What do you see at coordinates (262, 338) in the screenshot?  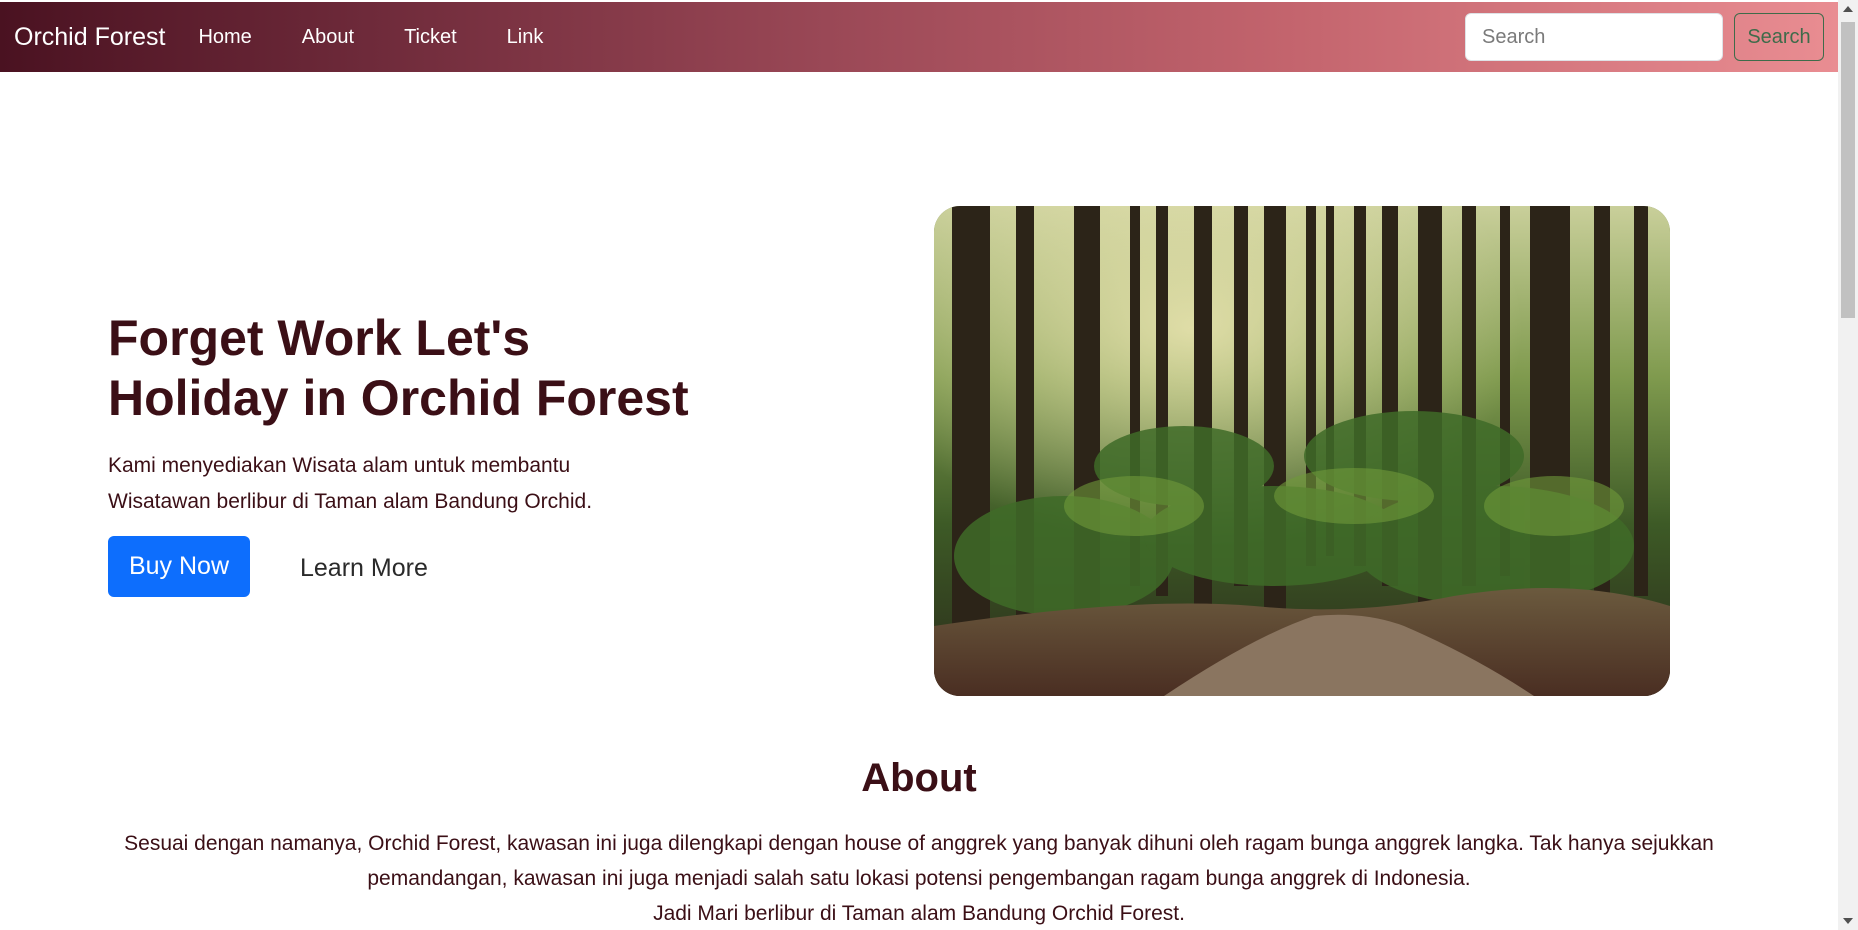 I see `hero-title-part1: Forget Work` at bounding box center [262, 338].